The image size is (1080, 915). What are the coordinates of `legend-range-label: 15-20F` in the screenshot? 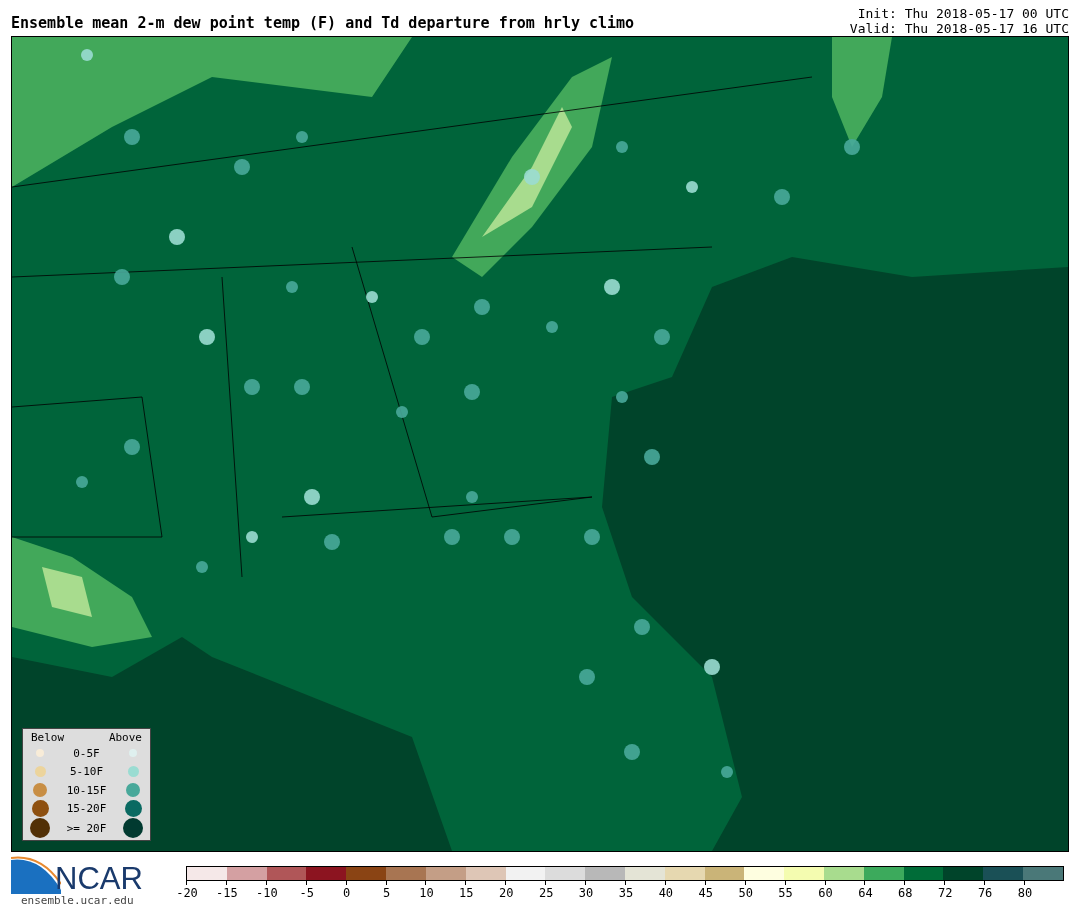 It's located at (86, 809).